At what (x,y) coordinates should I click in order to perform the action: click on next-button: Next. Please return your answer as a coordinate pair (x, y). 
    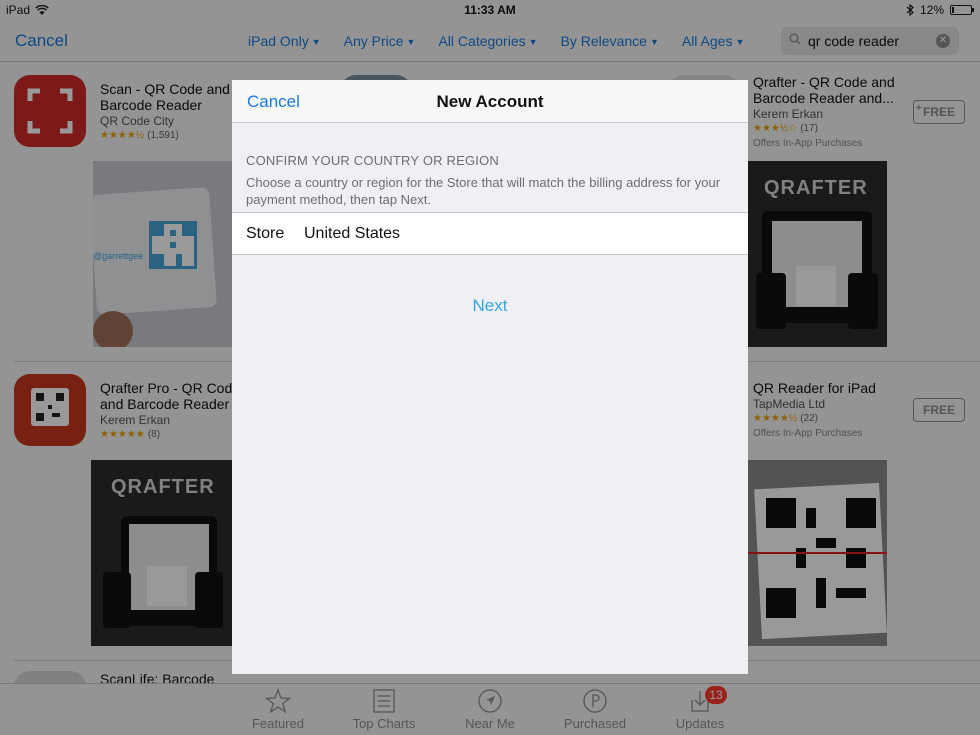
    Looking at the image, I should click on (490, 306).